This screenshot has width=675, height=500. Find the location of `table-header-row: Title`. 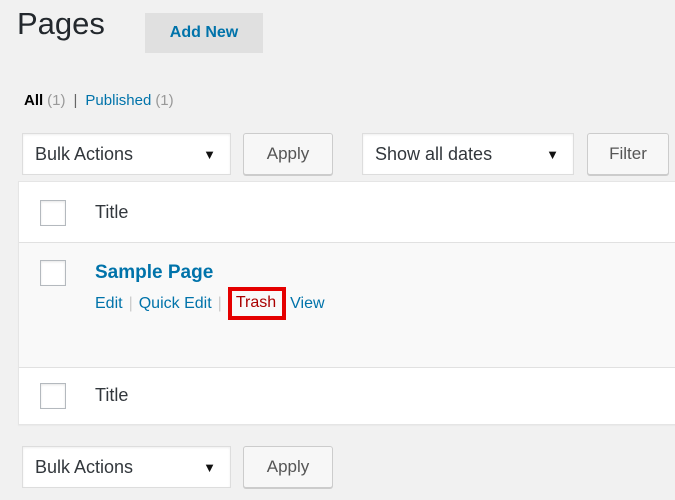

table-header-row: Title is located at coordinates (347, 212).